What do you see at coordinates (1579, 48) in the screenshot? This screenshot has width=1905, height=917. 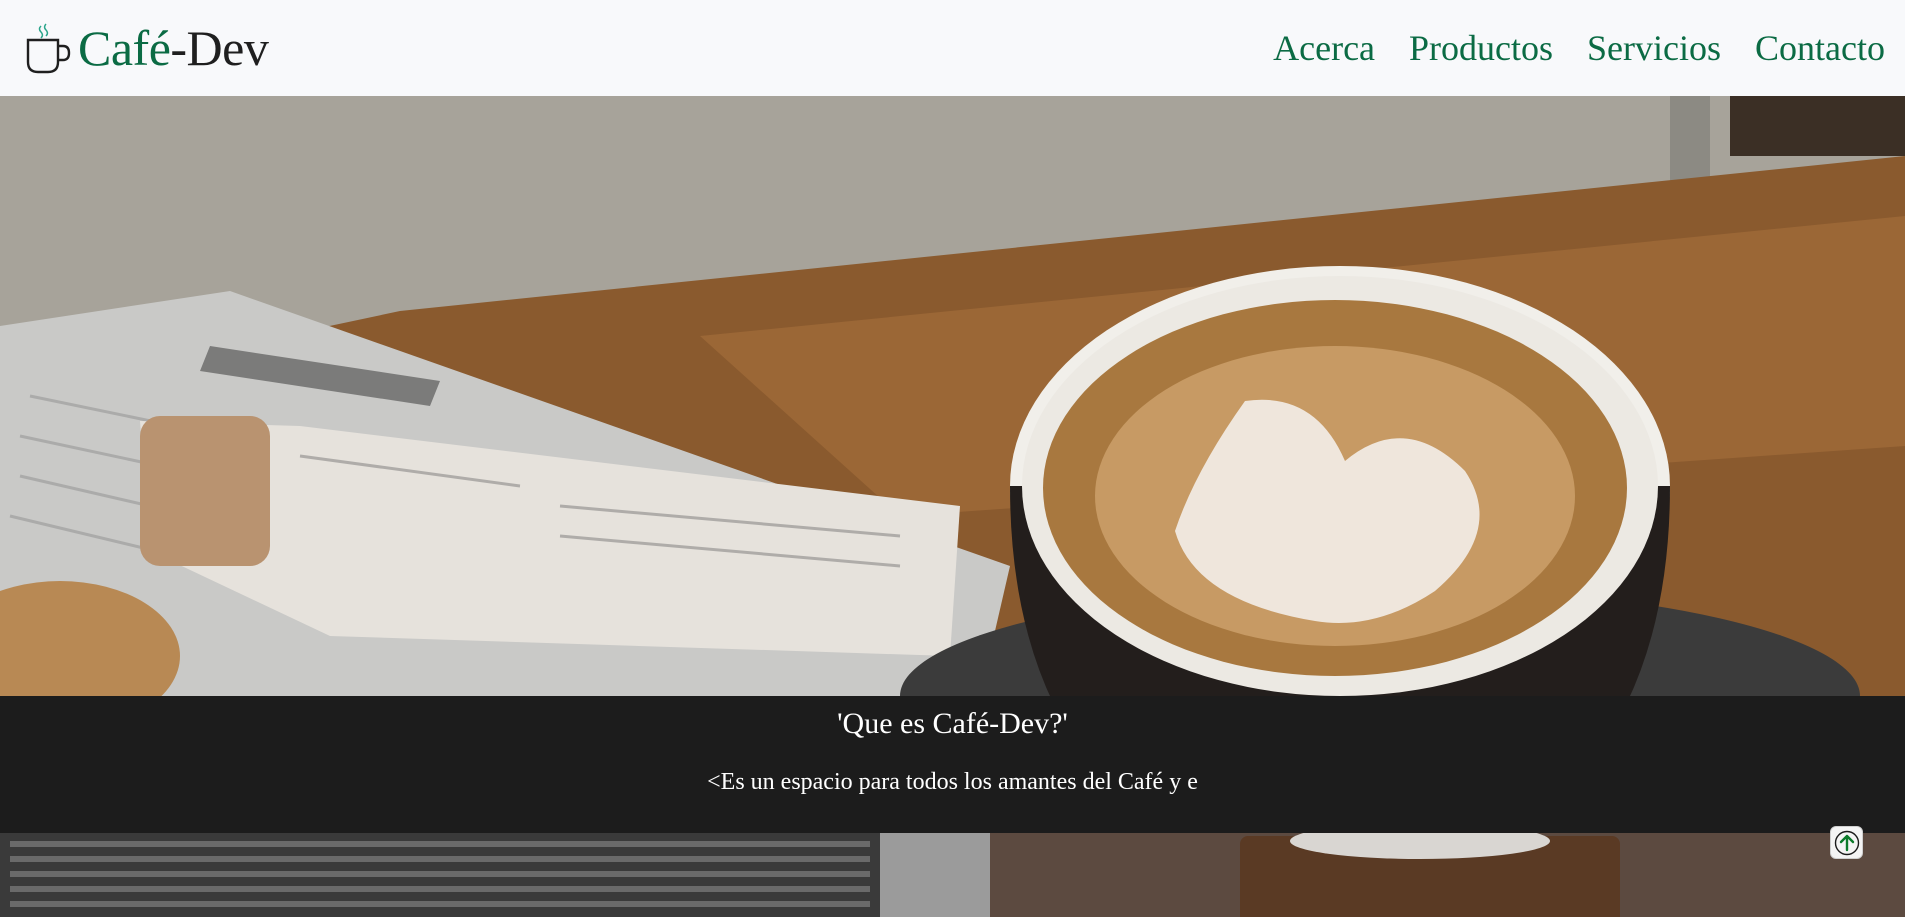 I see `nav-links: Acerca Productos Servicios Contacto` at bounding box center [1579, 48].